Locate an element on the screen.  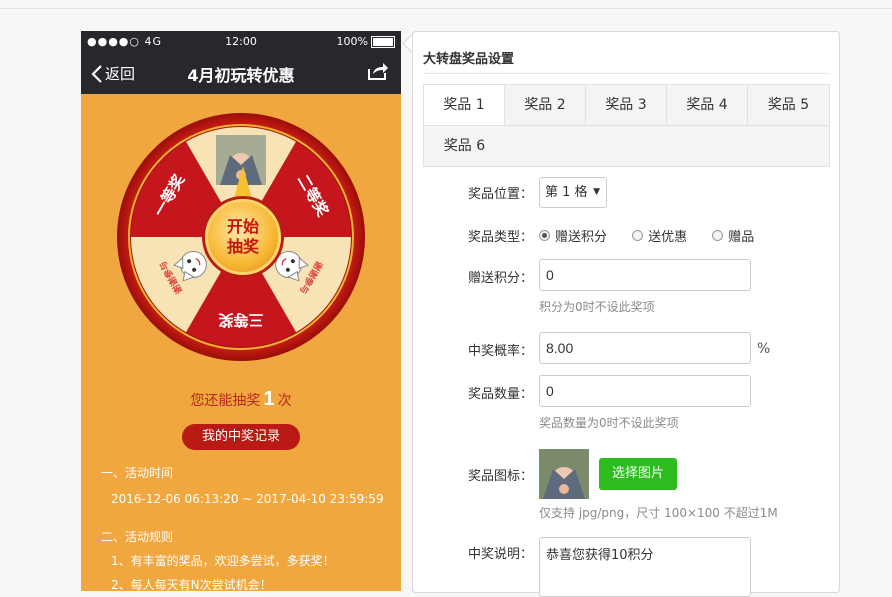
tab-prize-5: 奖品 5 is located at coordinates (788, 105).